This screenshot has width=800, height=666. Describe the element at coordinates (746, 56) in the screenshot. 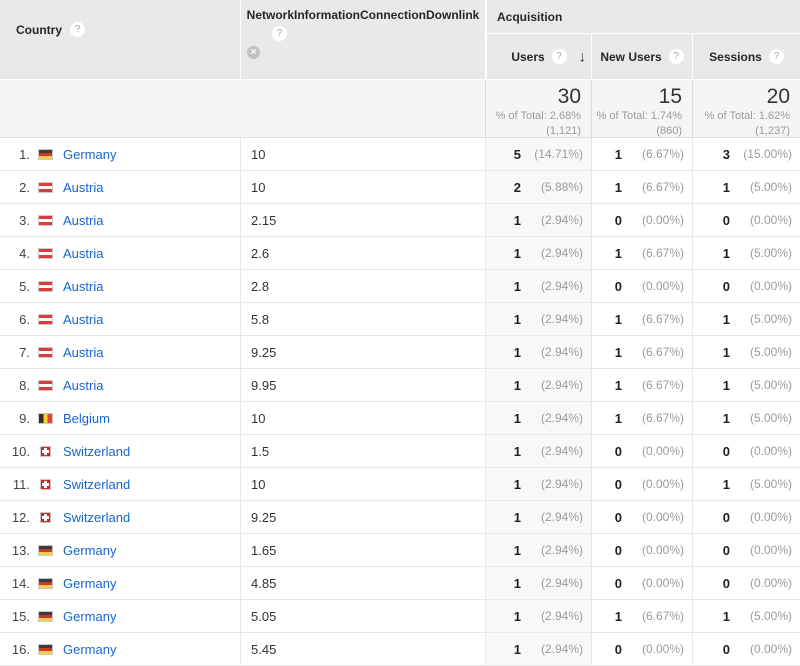

I see `column-header-sessions: Sessions ?` at that location.